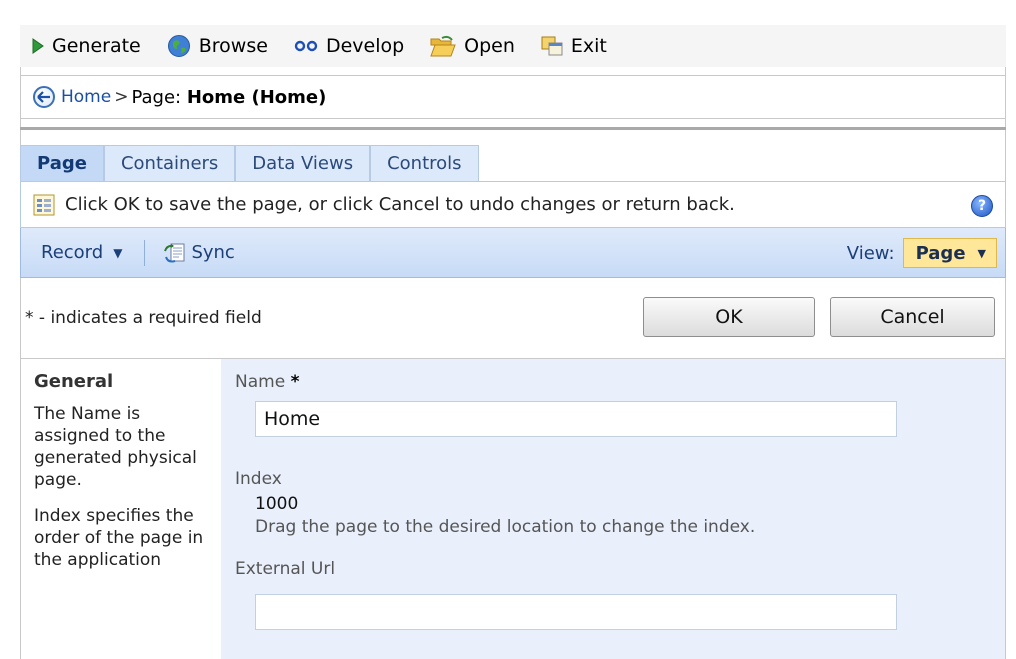  I want to click on breadcrumb: Home > Page: Home (Home), so click(513, 97).